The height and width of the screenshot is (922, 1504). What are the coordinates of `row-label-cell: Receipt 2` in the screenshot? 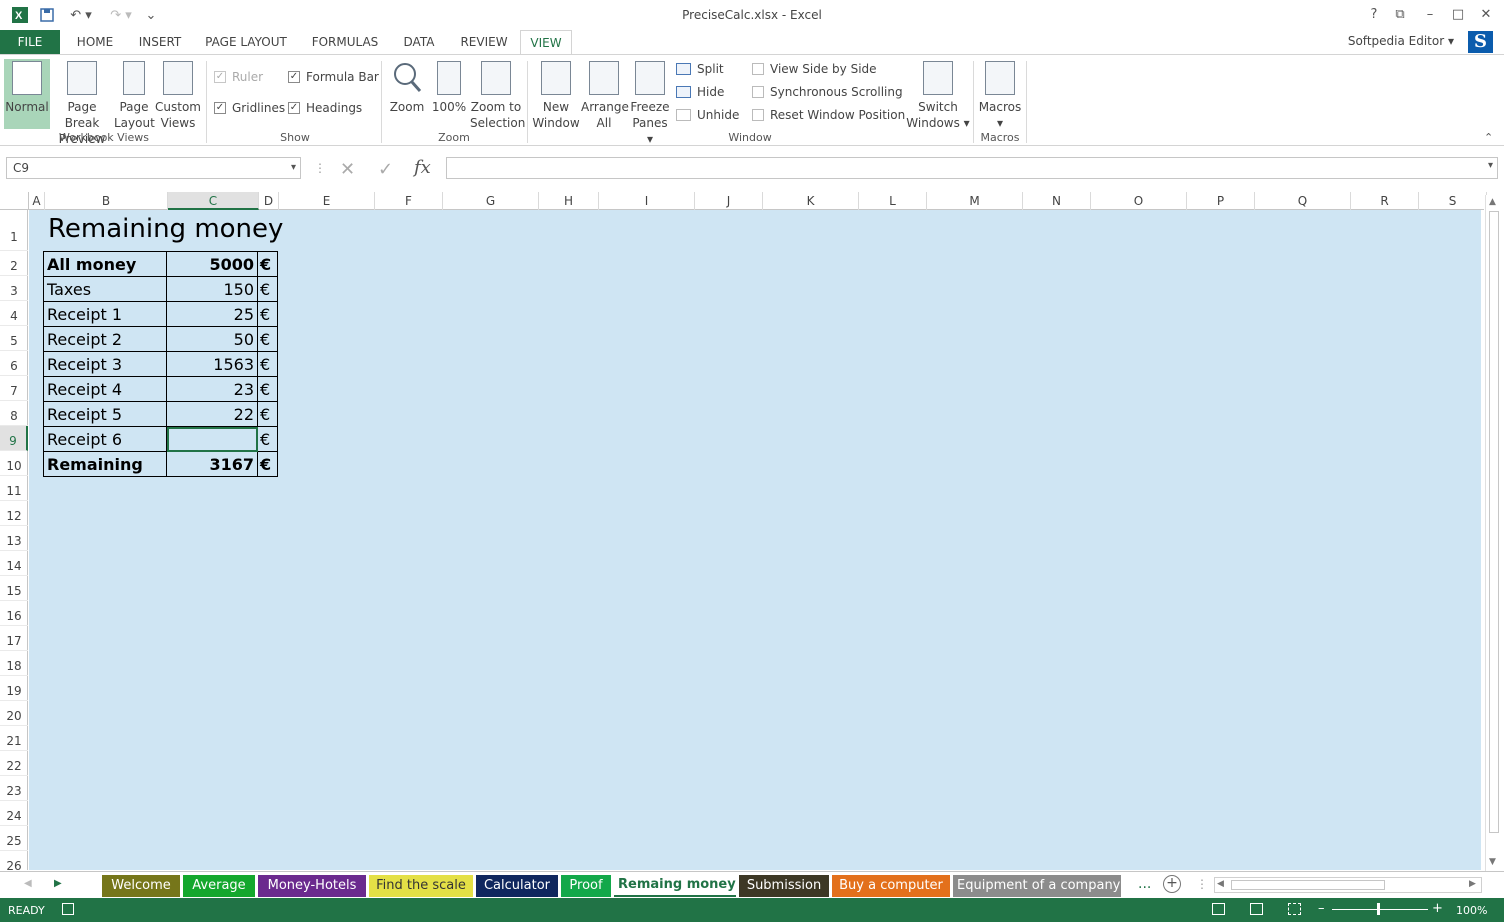 It's located at (105, 339).